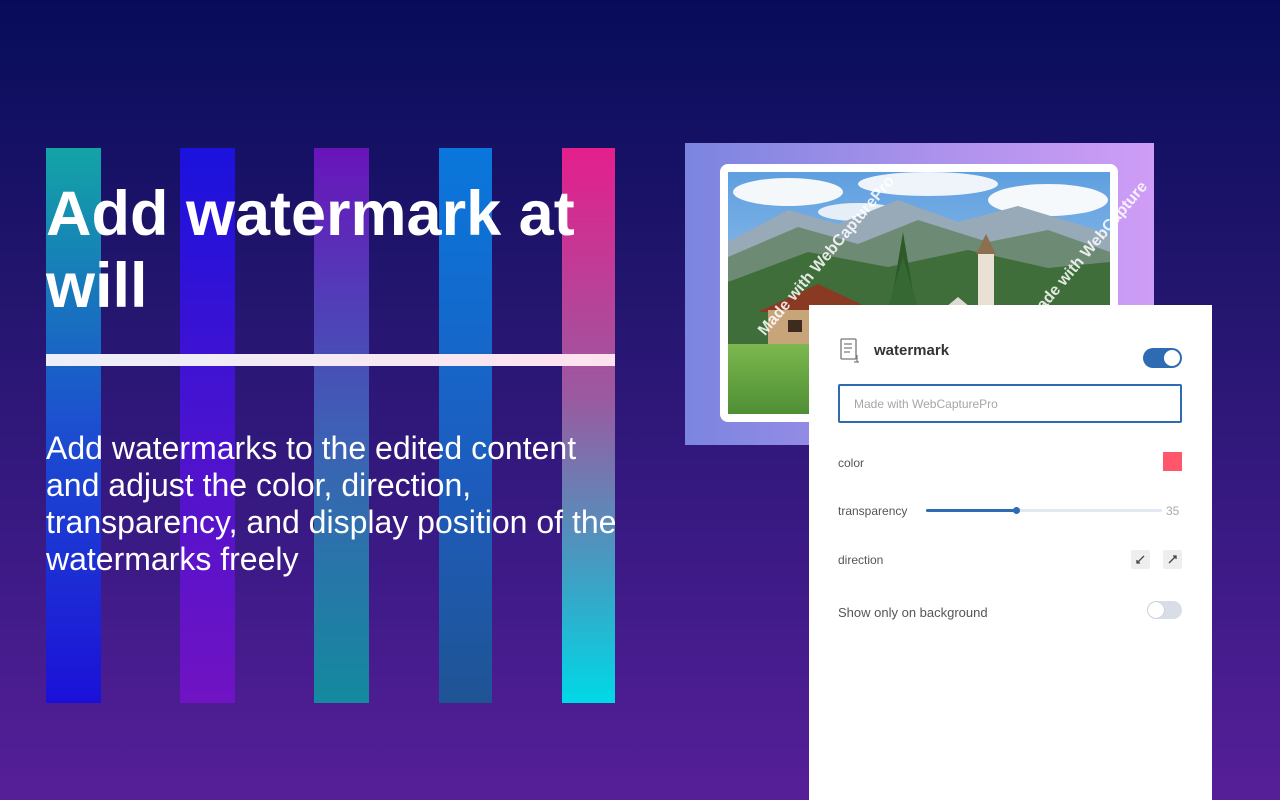  I want to click on direction-label: direction, so click(861, 560).